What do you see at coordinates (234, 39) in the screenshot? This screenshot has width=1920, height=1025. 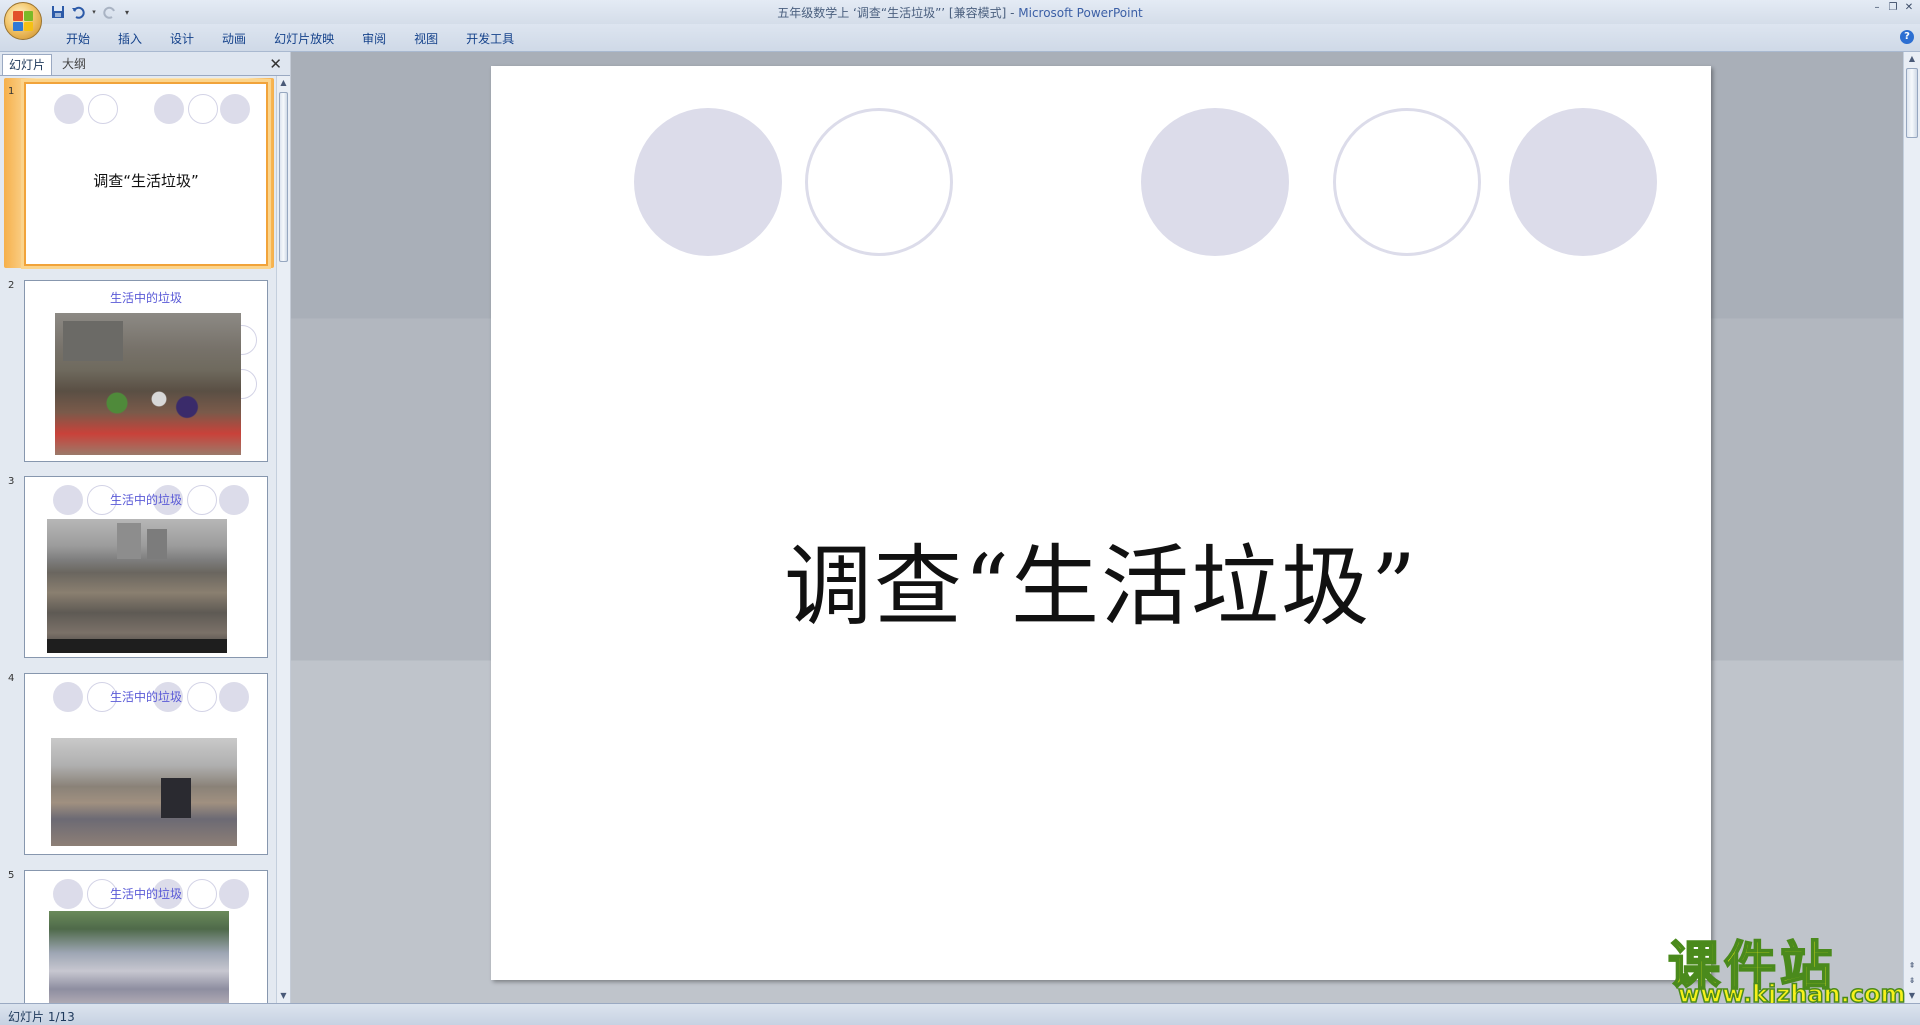 I see `tab-animations: 动画` at bounding box center [234, 39].